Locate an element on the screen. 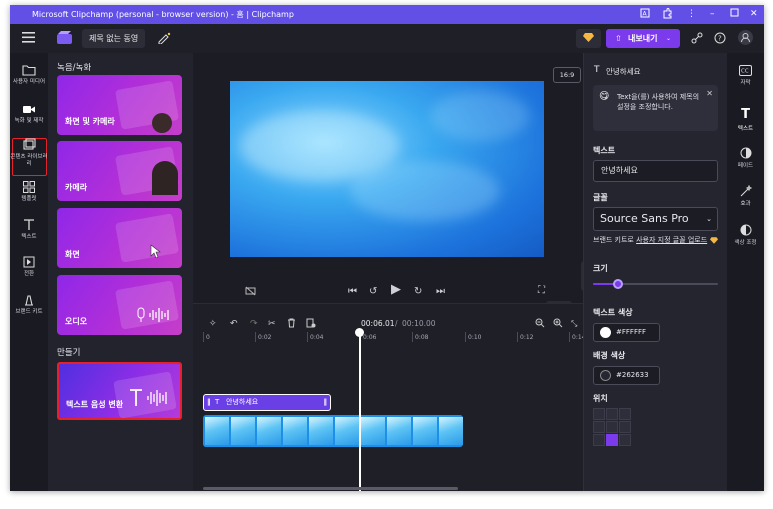 This screenshot has height=509, width=773. tick-label: 0:12 is located at coordinates (527, 337).